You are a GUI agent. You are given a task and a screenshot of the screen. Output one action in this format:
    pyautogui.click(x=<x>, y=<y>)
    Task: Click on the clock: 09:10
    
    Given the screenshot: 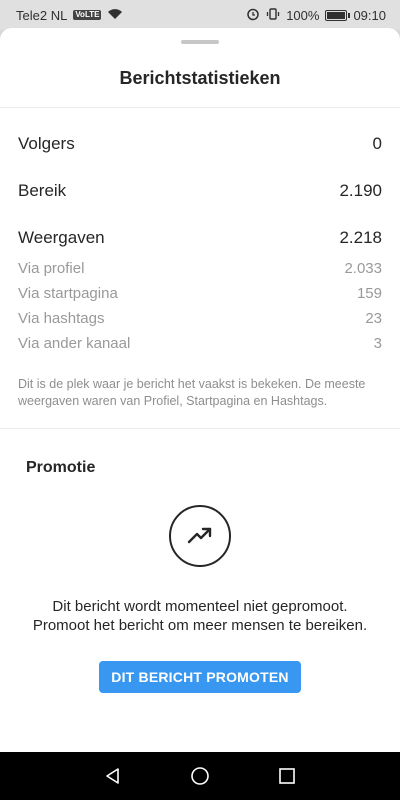 What is the action you would take?
    pyautogui.click(x=369, y=15)
    